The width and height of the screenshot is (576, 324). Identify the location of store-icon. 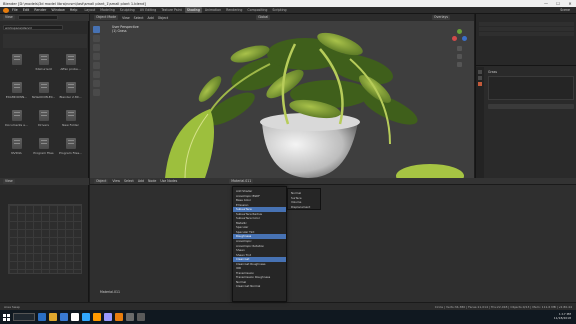
(64, 317).